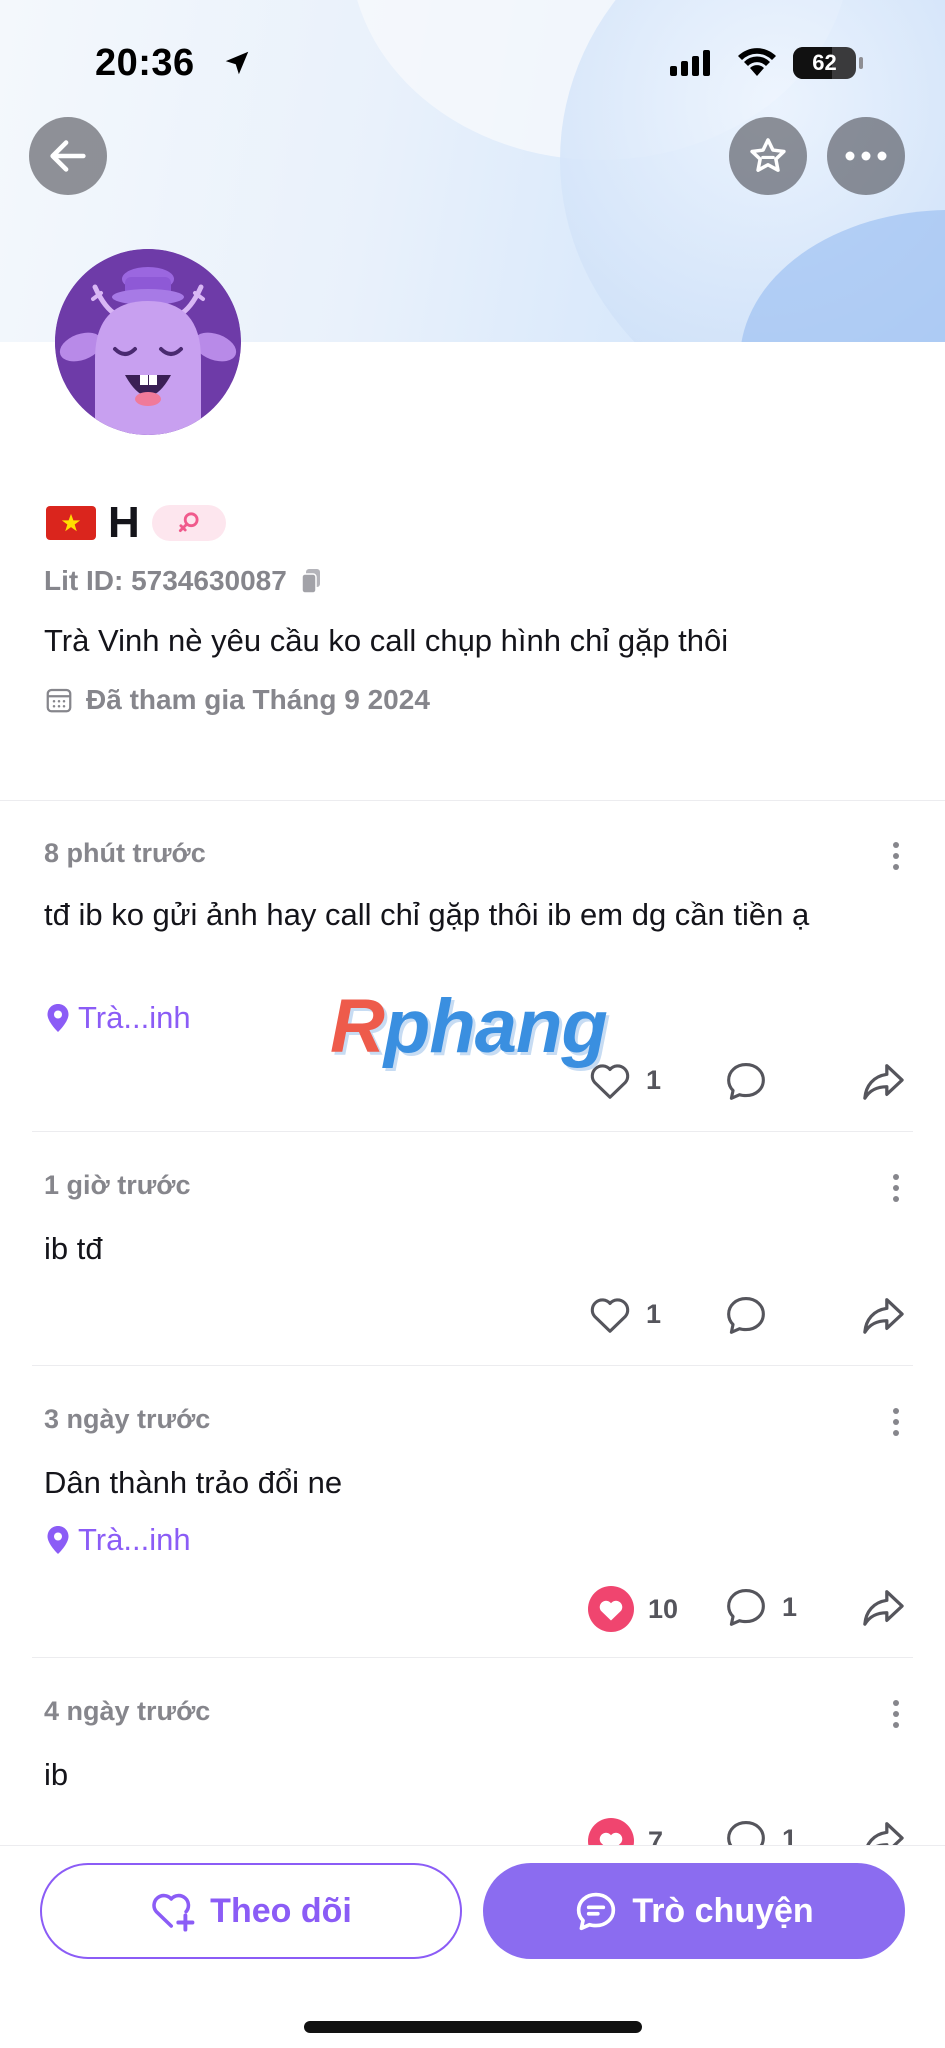 This screenshot has height=2048, width=945. I want to click on avatar, so click(148, 342).